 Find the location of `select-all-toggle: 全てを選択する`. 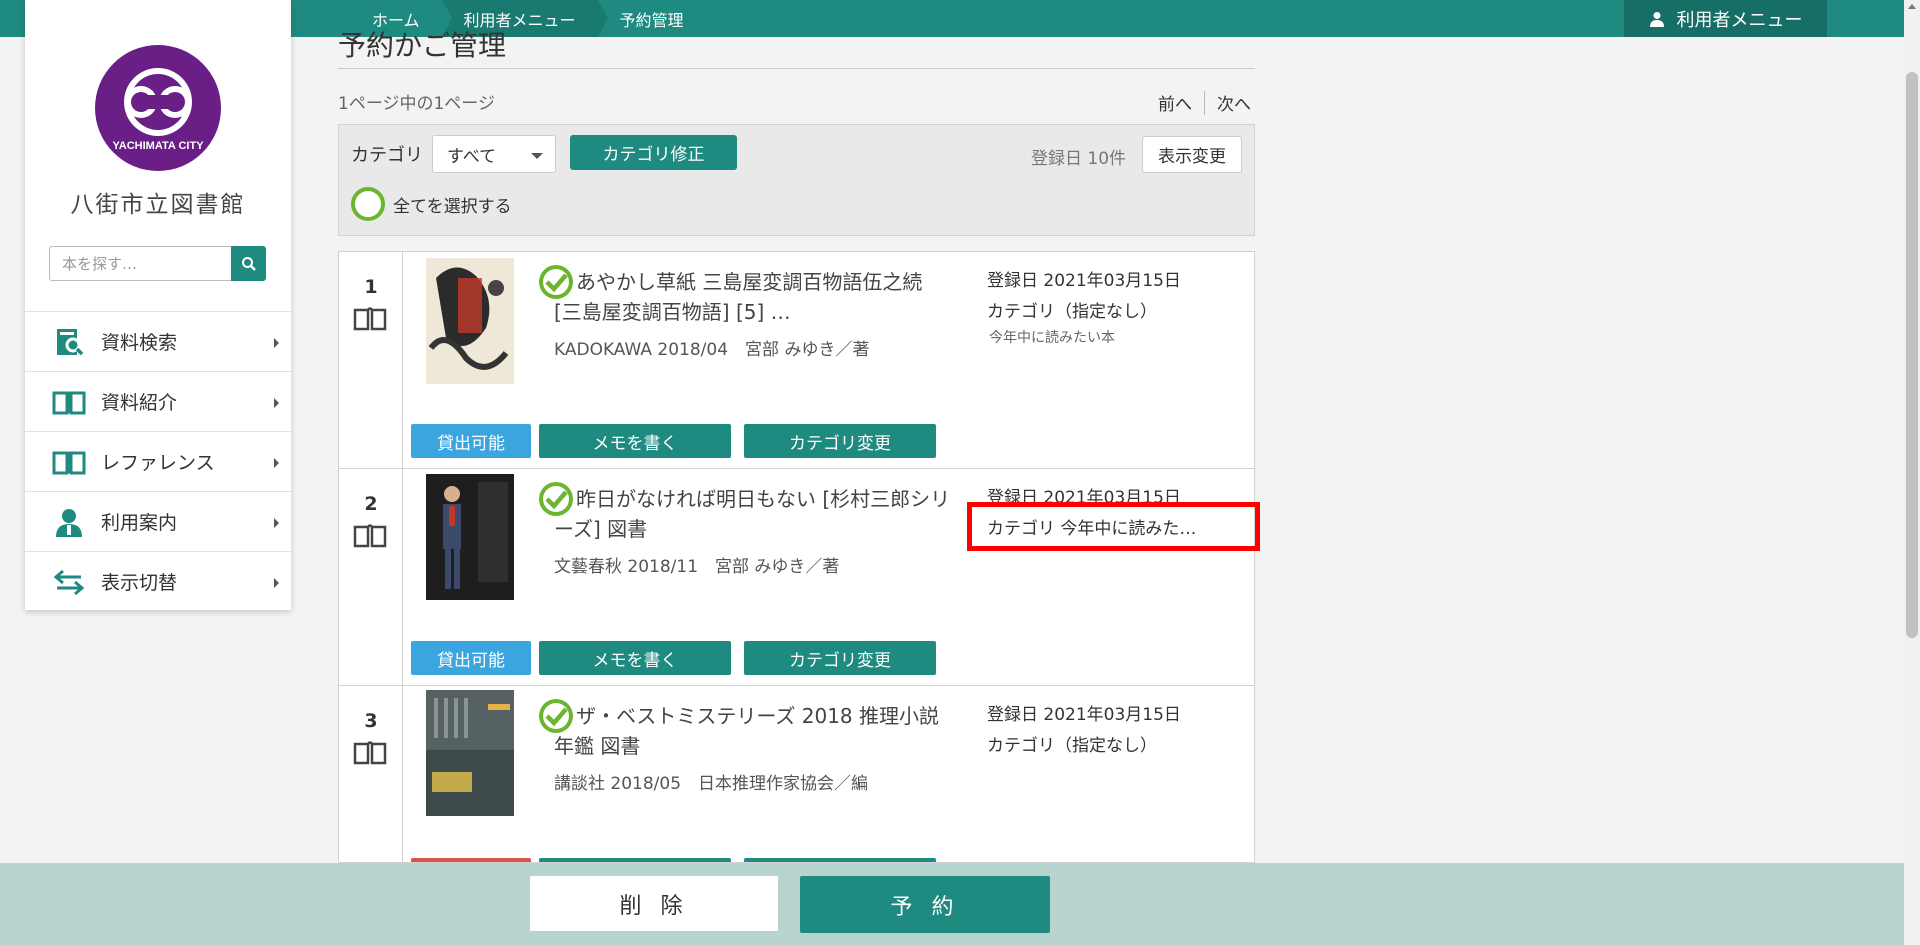

select-all-toggle: 全てを選択する is located at coordinates (431, 204).